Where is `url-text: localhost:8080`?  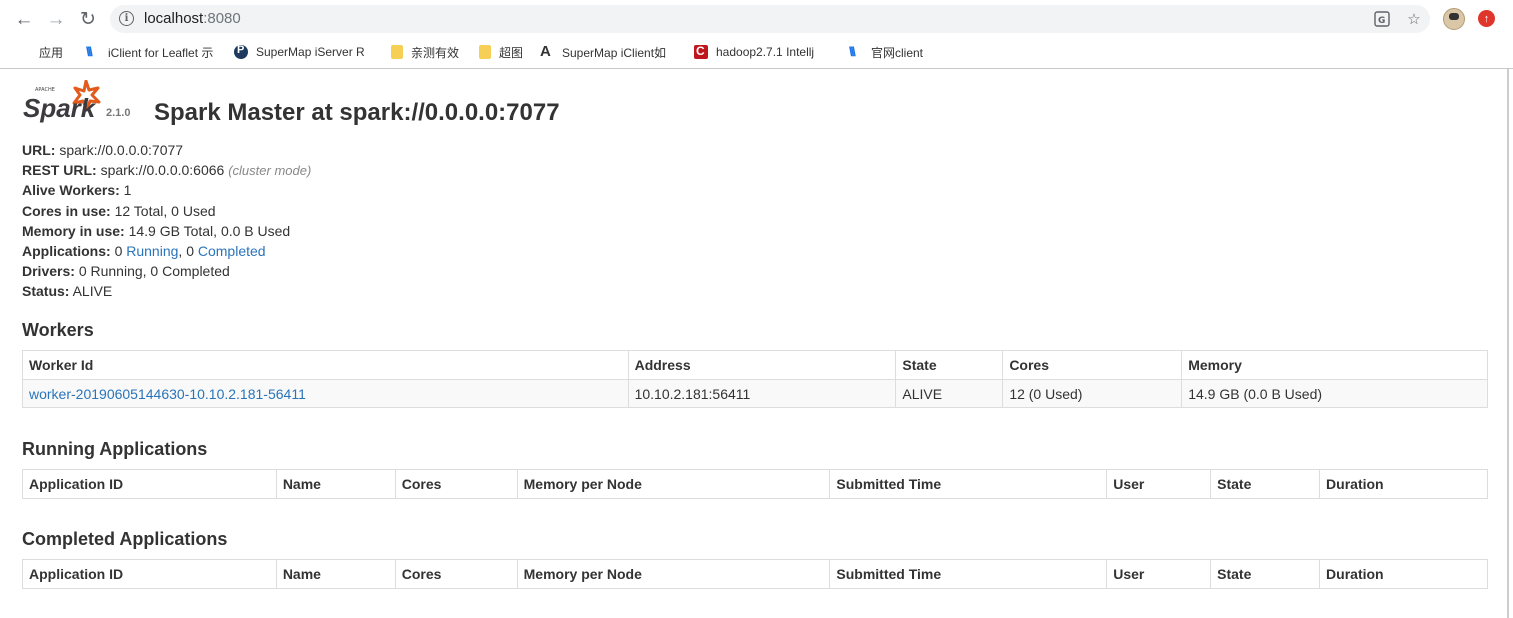 url-text: localhost:8080 is located at coordinates (192, 18).